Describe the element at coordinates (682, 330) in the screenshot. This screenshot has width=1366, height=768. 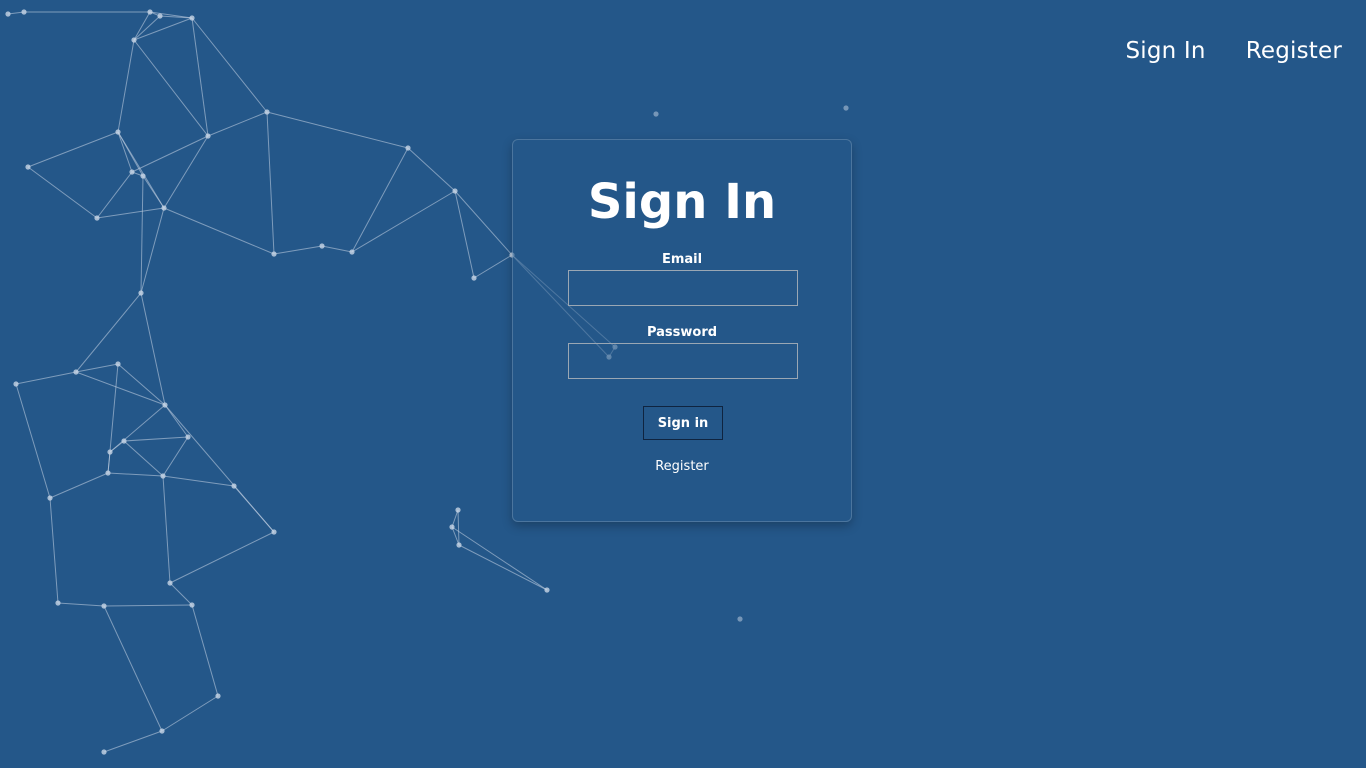
I see `signin-card: Sign In Email Password Sign in Register` at that location.